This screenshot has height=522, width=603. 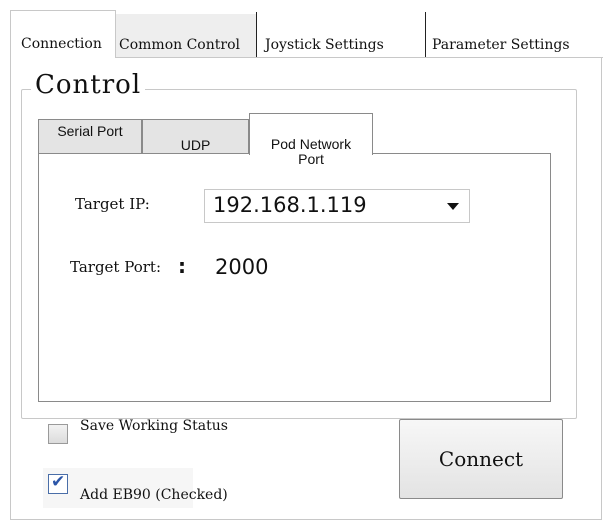 I want to click on add-eb90-label: Add EB90 (Checked), so click(x=154, y=495).